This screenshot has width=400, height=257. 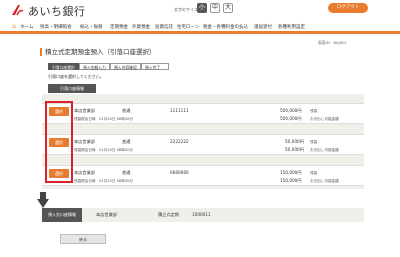 What do you see at coordinates (179, 172) in the screenshot?
I see `account-number: 6666666` at bounding box center [179, 172].